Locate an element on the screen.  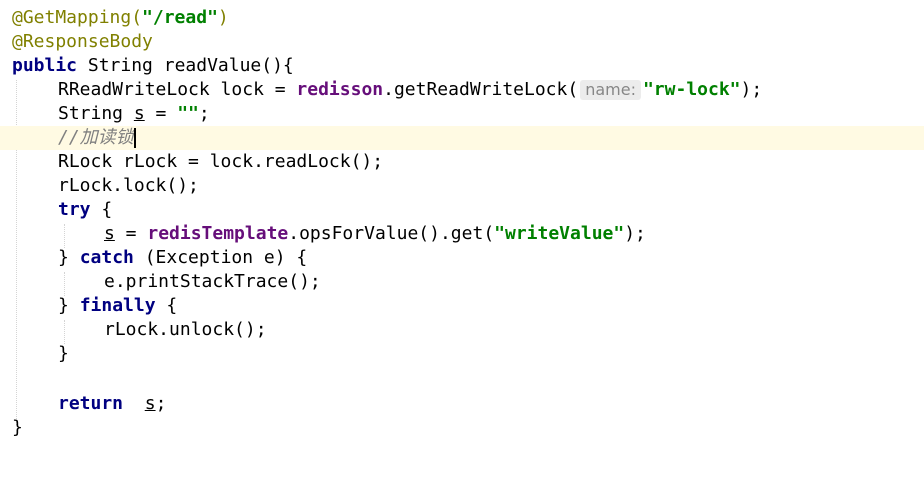
code-text: String readValue(){ is located at coordinates (185, 65).